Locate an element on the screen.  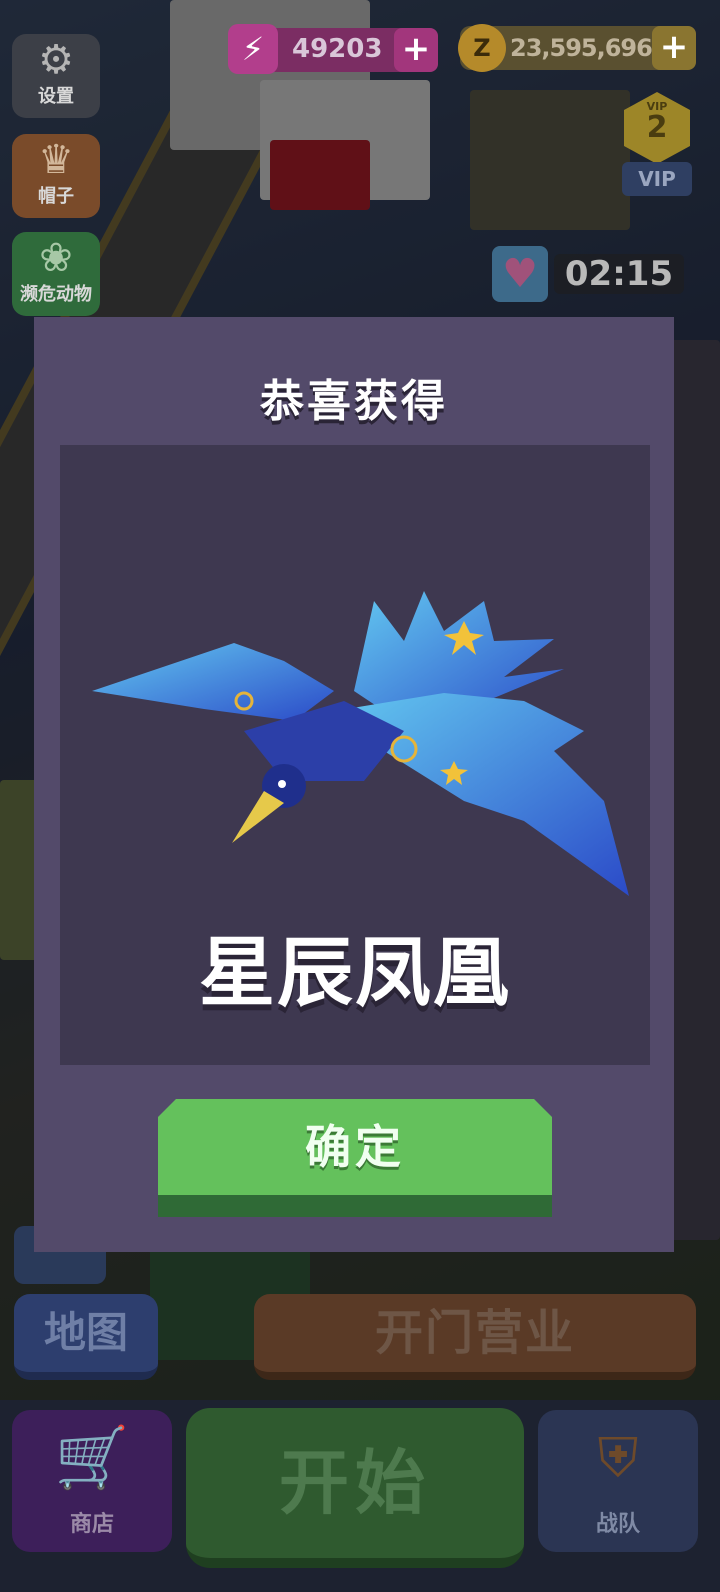
lives-timer: ♥ 02:15 is located at coordinates (592, 276).